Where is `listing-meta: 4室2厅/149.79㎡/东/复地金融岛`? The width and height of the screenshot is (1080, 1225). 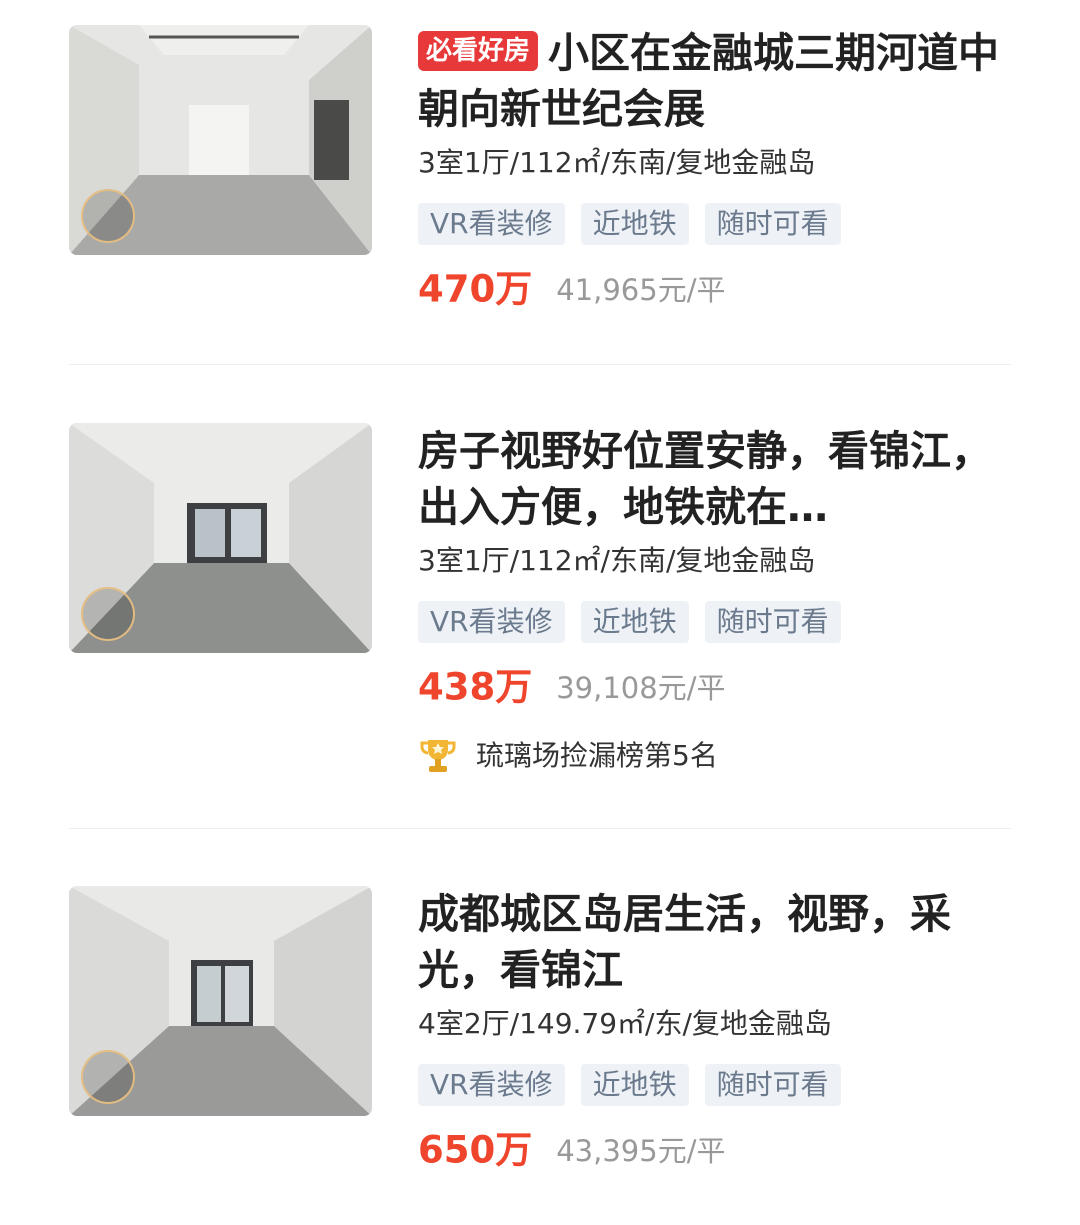 listing-meta: 4室2厅/149.79㎡/东/复地金融岛 is located at coordinates (625, 1023).